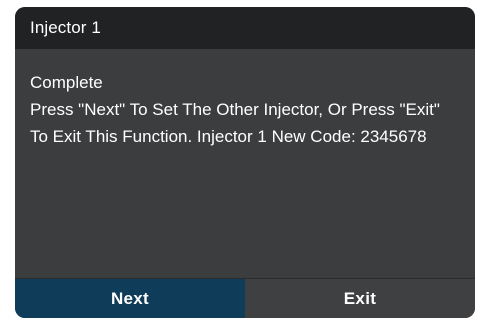 The width and height of the screenshot is (489, 319). I want to click on next-button: Next, so click(130, 298).